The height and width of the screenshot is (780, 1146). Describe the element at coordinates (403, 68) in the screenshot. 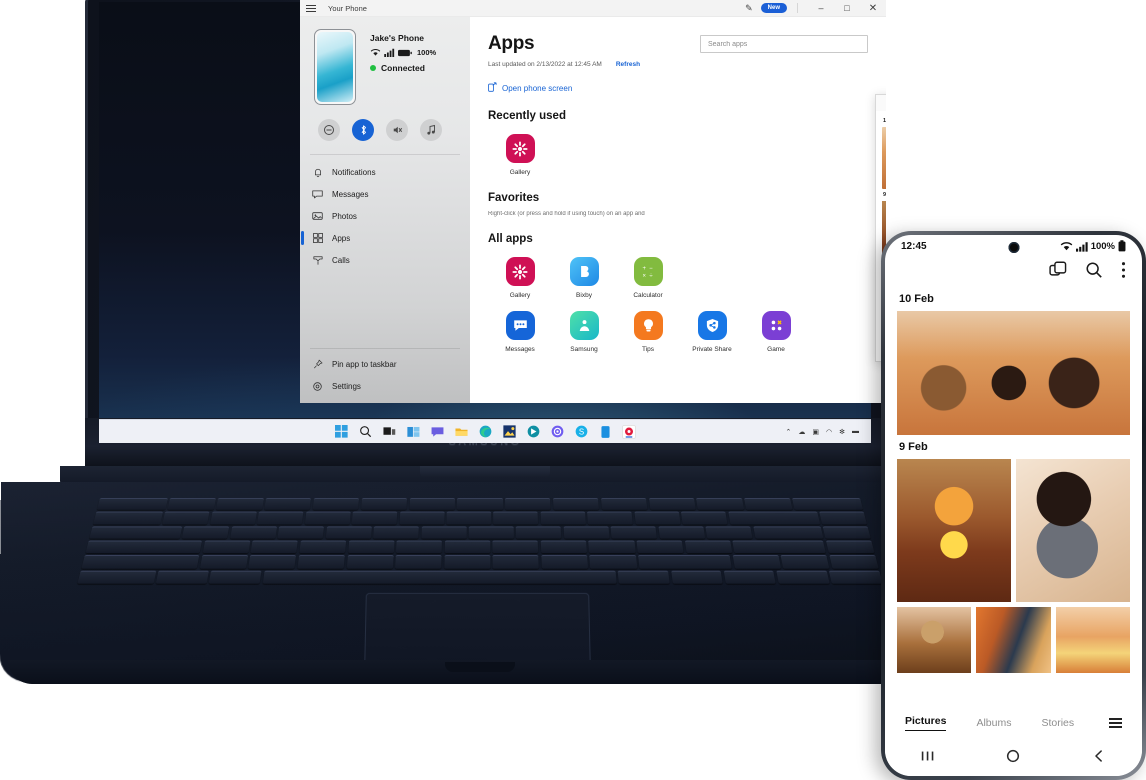

I see `connection-status-label: Connected` at that location.